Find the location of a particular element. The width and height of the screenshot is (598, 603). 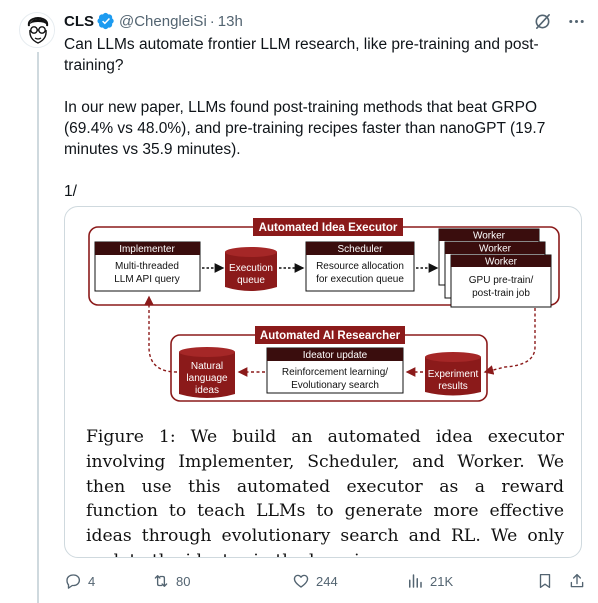

like-count: 244 is located at coordinates (327, 581).